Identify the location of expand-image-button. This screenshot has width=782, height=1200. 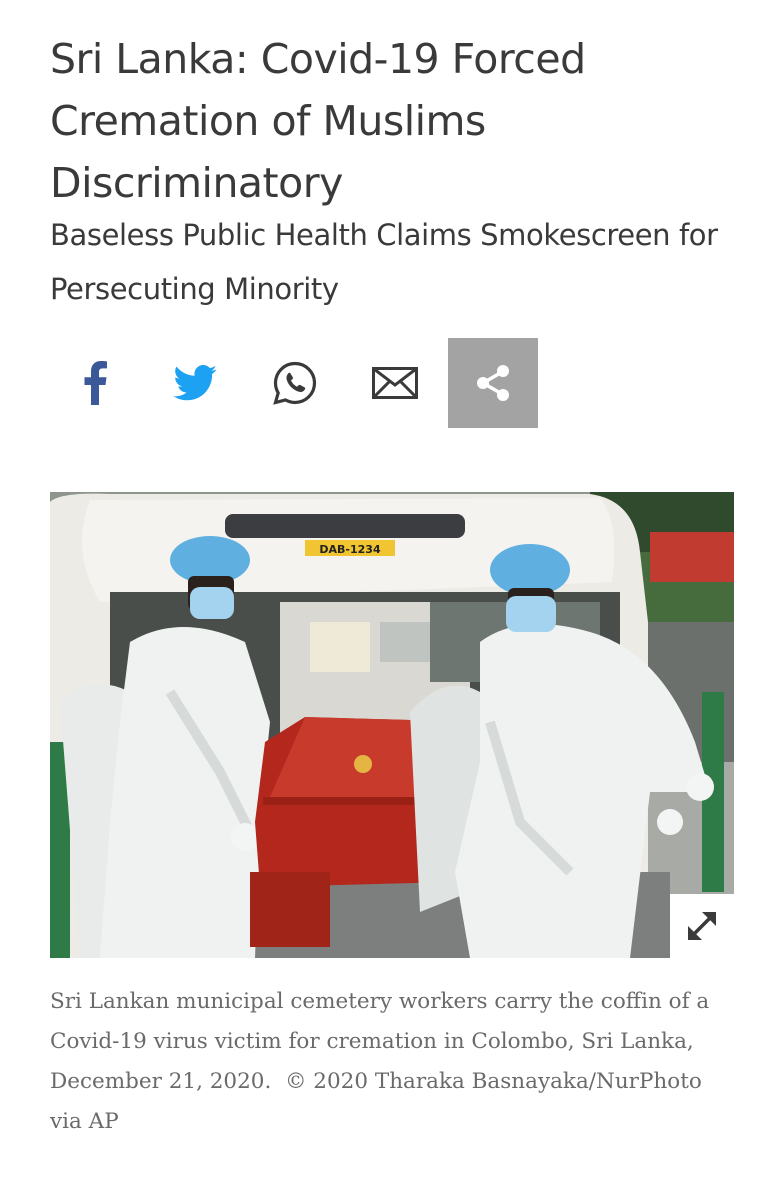
(702, 926).